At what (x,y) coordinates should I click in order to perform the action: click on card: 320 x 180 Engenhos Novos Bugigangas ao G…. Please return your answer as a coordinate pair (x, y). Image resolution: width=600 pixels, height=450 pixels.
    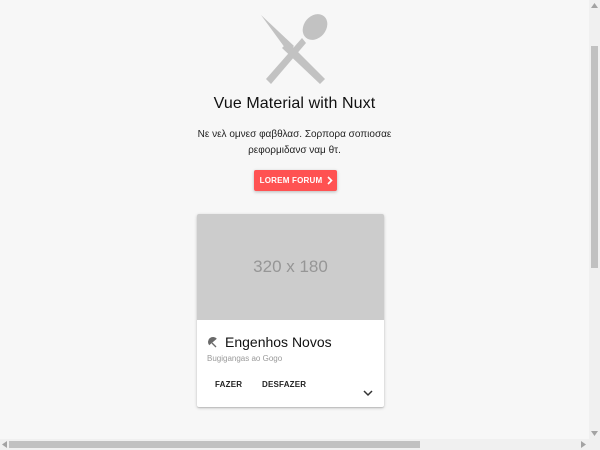
    Looking at the image, I should click on (290, 310).